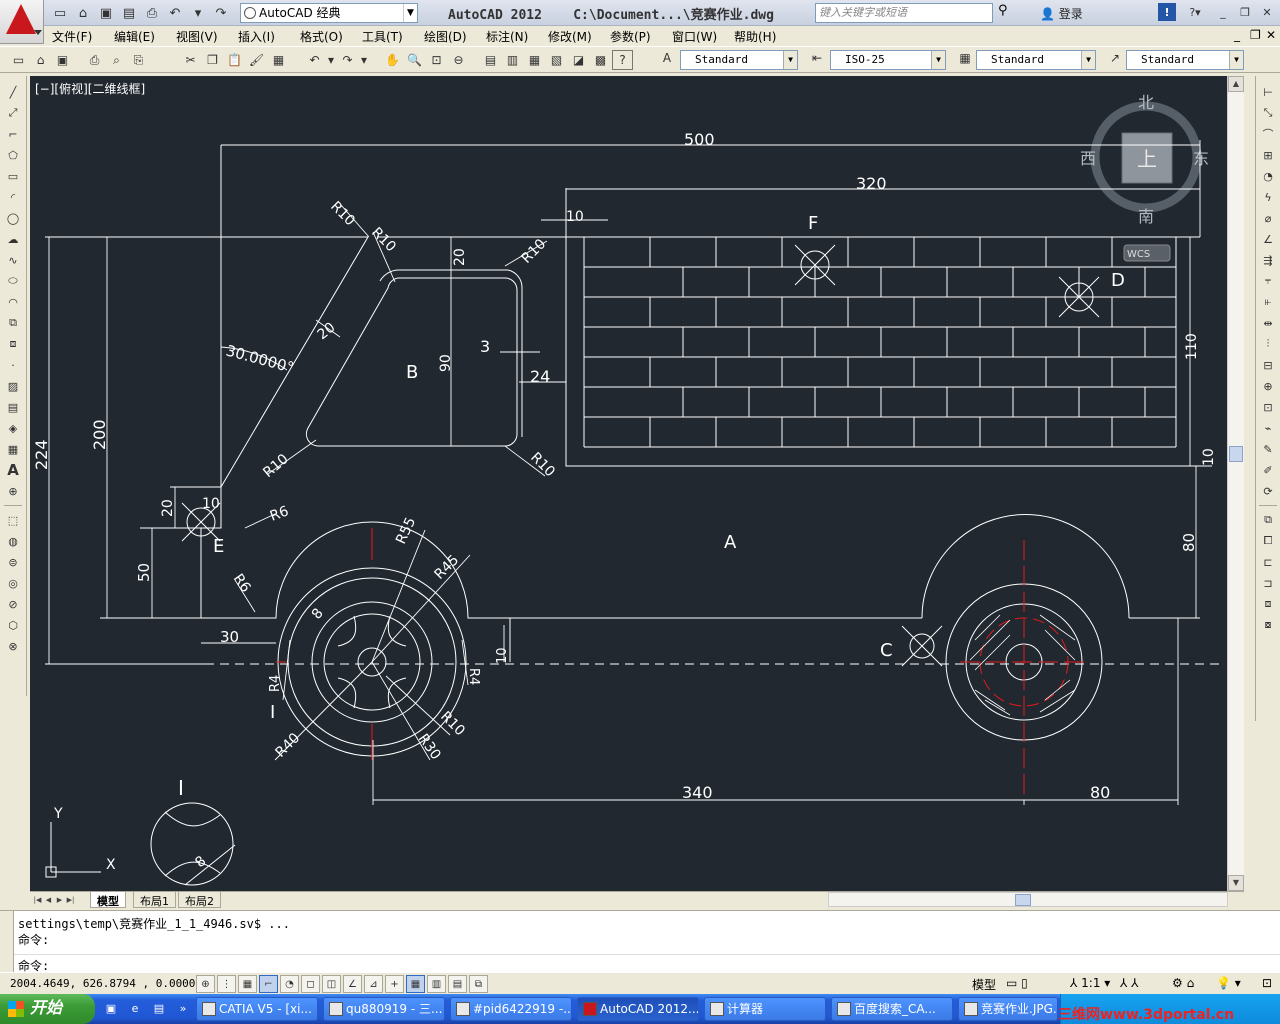 This screenshot has width=1280, height=1024. Describe the element at coordinates (813, 223) in the screenshot. I see `label-f: F` at that location.